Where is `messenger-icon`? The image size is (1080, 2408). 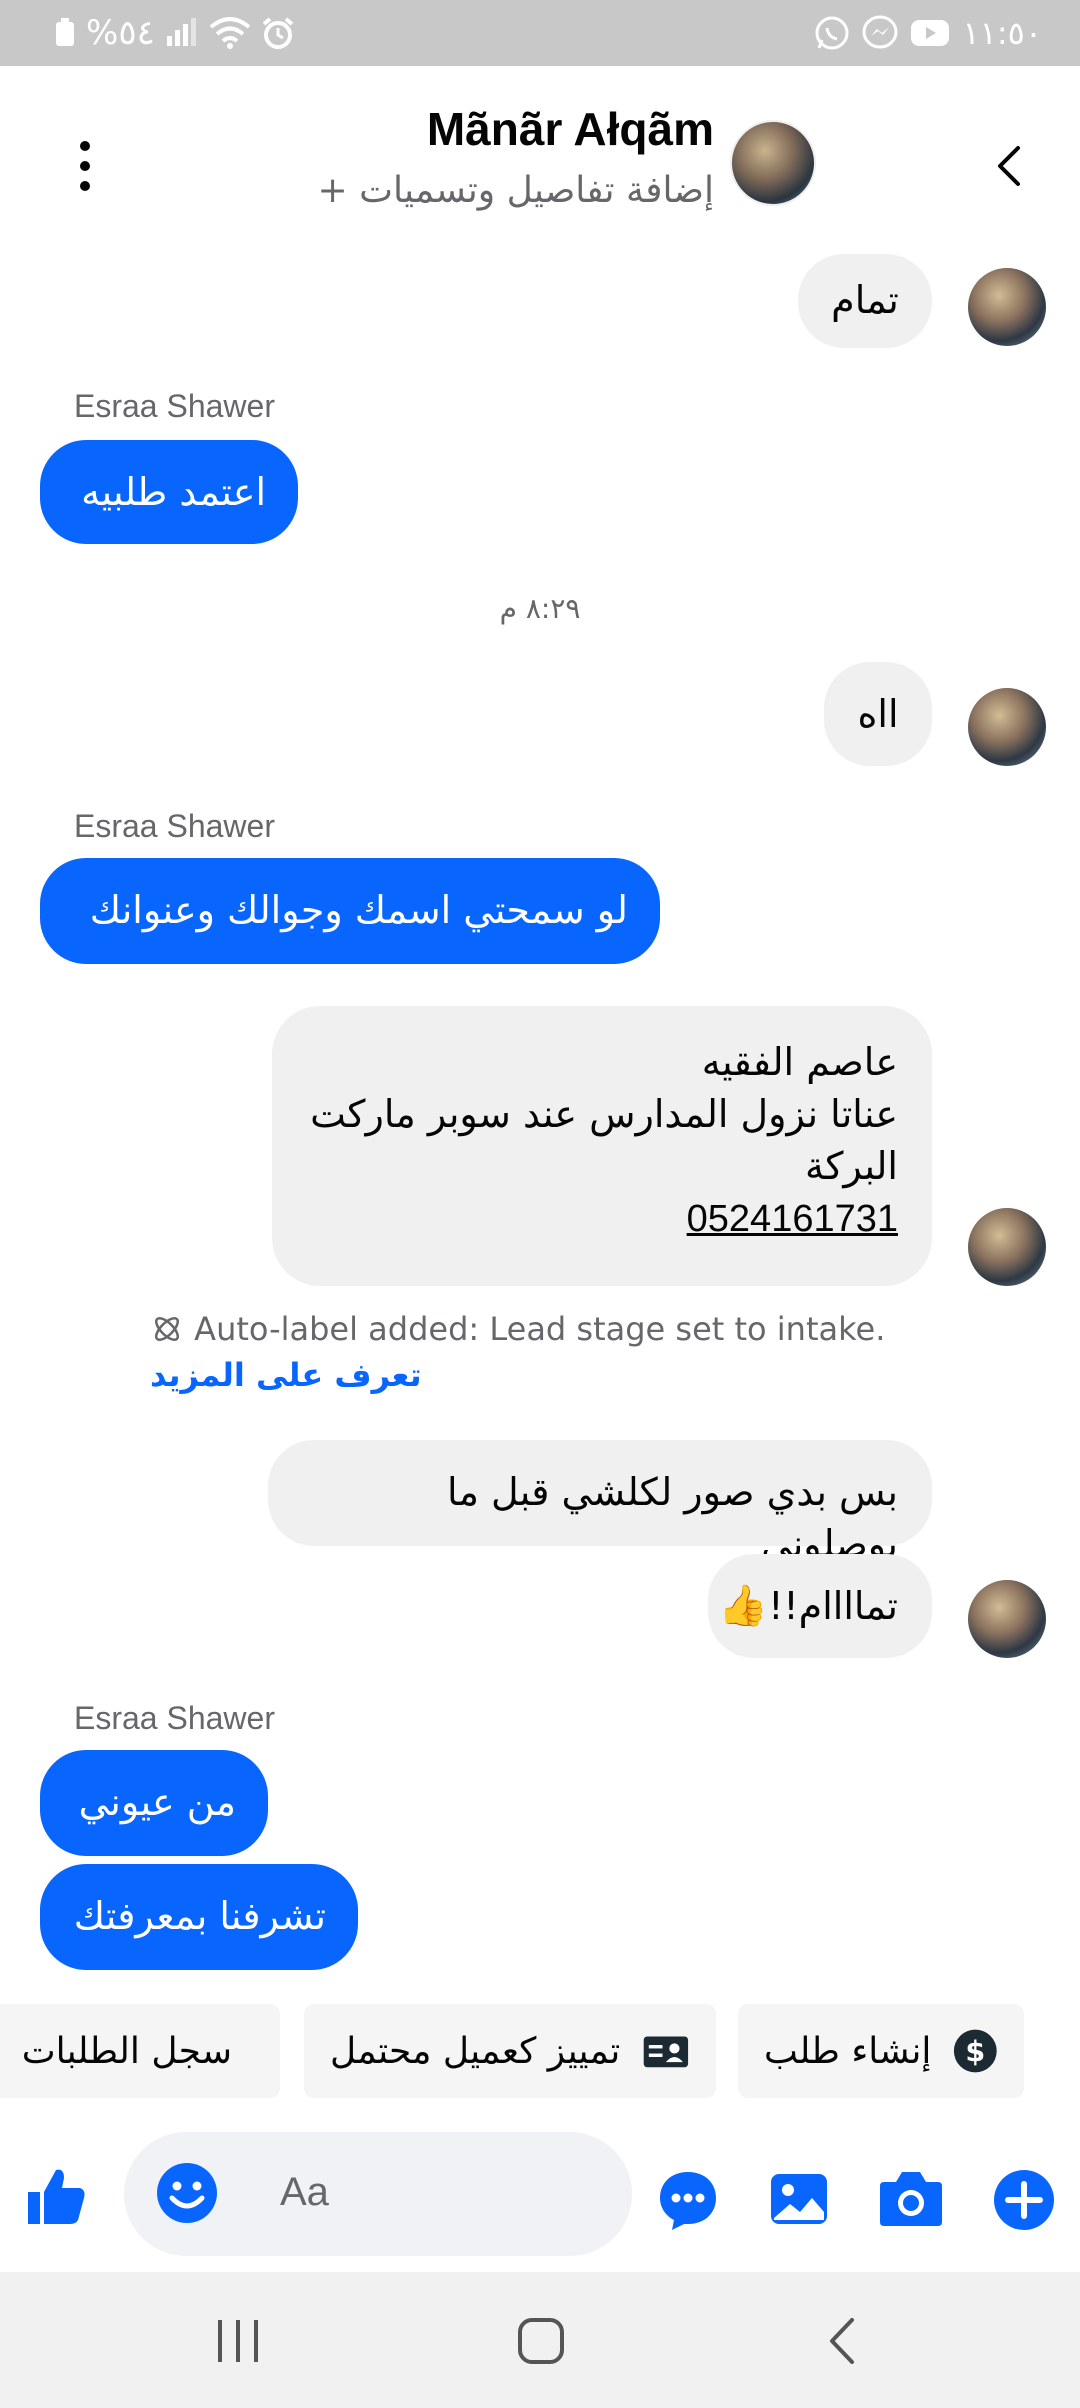
messenger-icon is located at coordinates (880, 32).